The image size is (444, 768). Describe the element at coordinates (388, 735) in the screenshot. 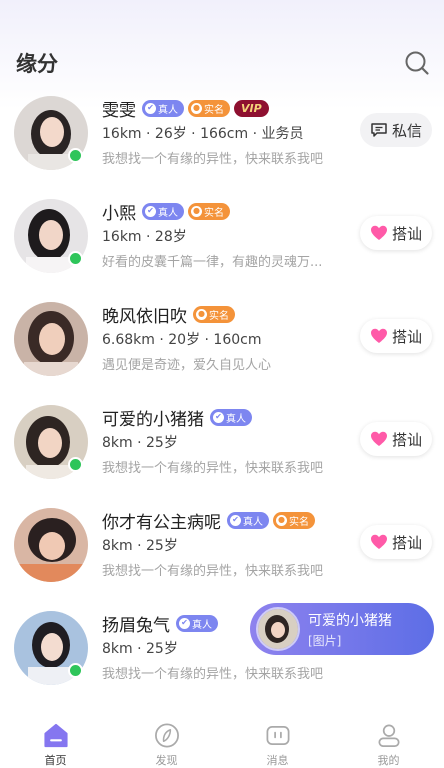

I see `profile-icon` at that location.